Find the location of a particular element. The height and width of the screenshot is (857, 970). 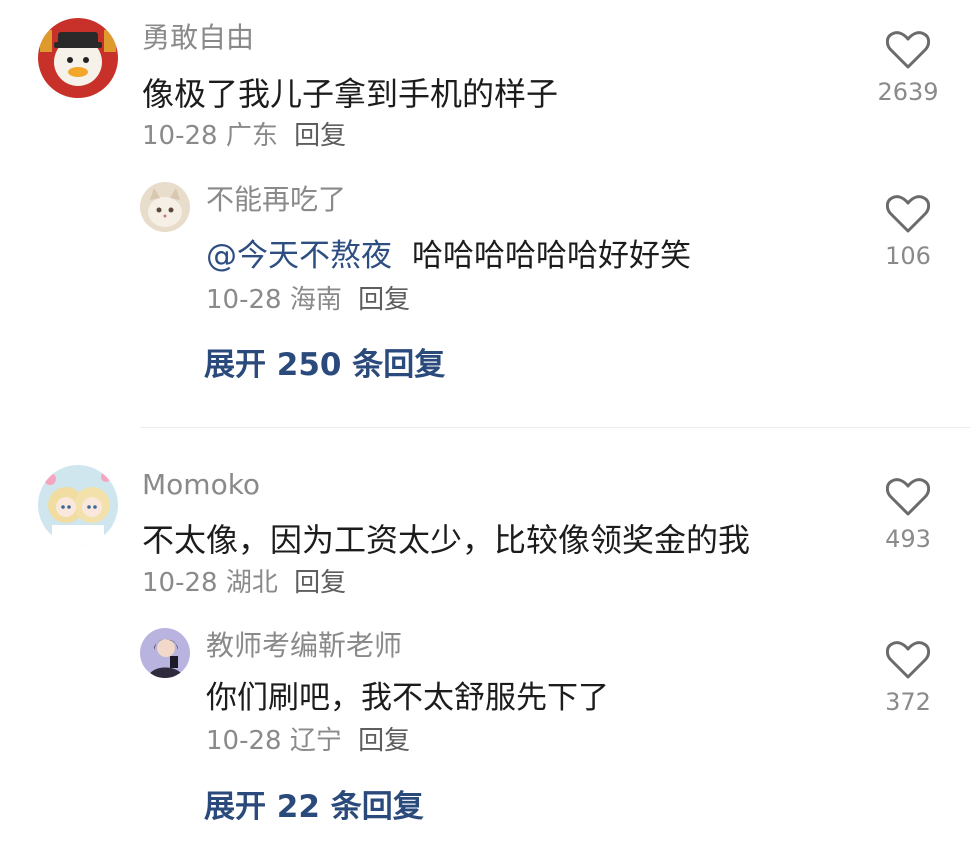

reply-text: 你们刷吧，我不太舒服先下了 is located at coordinates (407, 698).